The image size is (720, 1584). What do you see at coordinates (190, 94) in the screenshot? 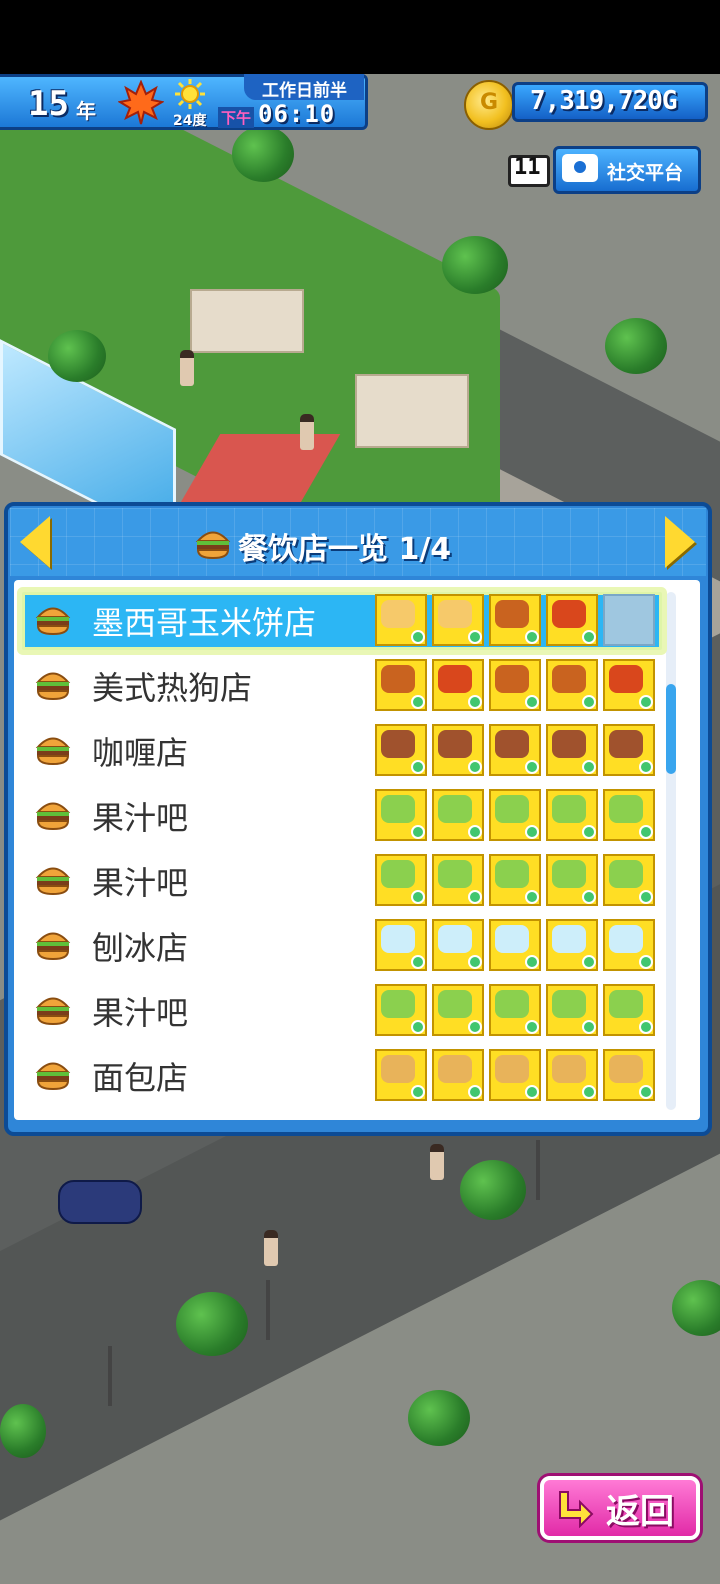
I see `sun-icon` at bounding box center [190, 94].